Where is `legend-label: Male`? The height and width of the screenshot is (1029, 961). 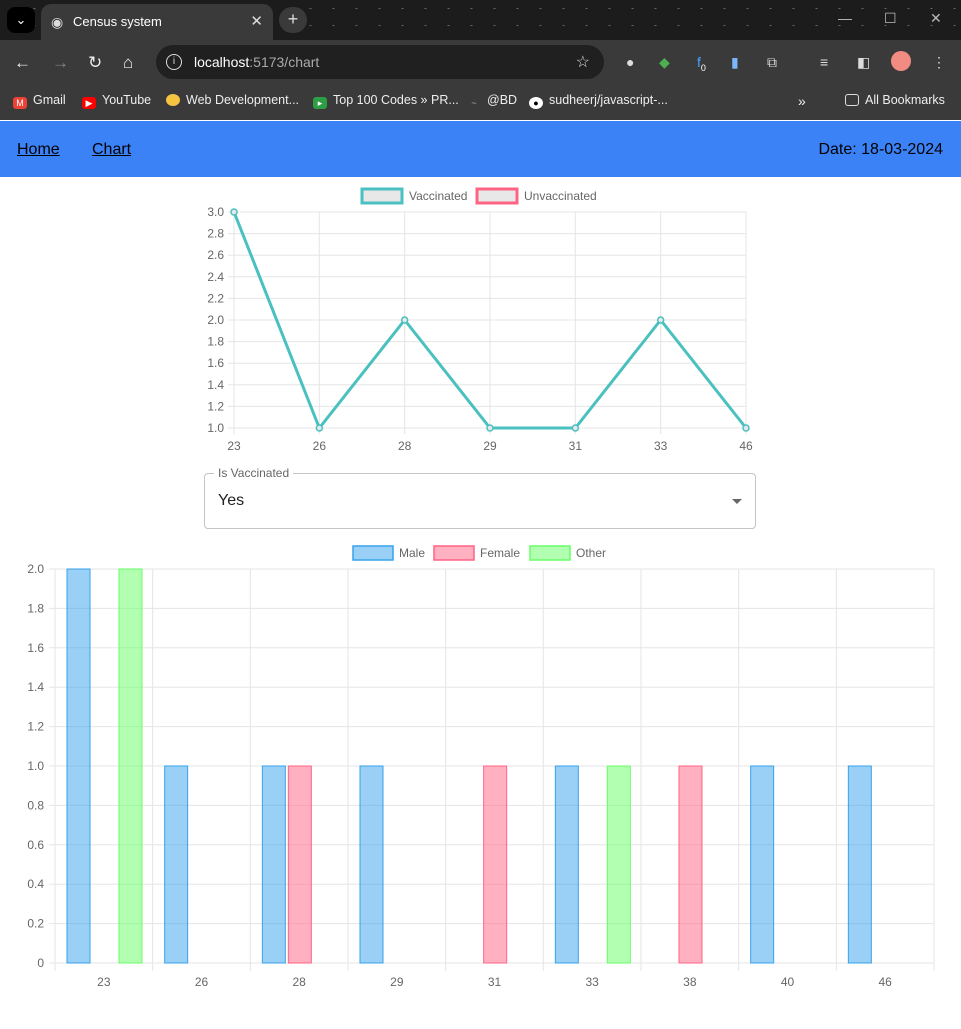
legend-label: Male is located at coordinates (412, 553).